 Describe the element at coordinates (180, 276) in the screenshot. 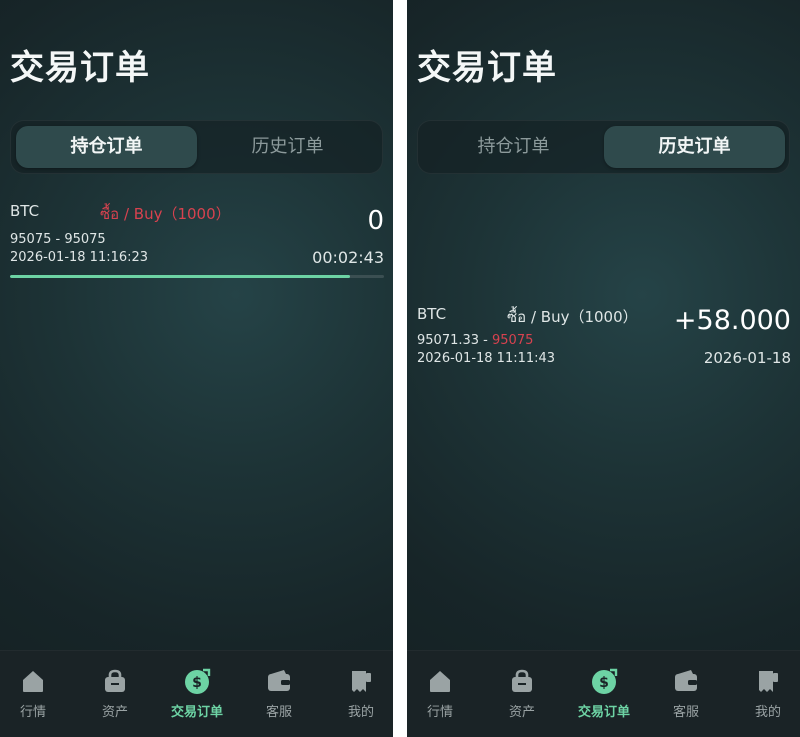

I see `order-progress-fill` at that location.